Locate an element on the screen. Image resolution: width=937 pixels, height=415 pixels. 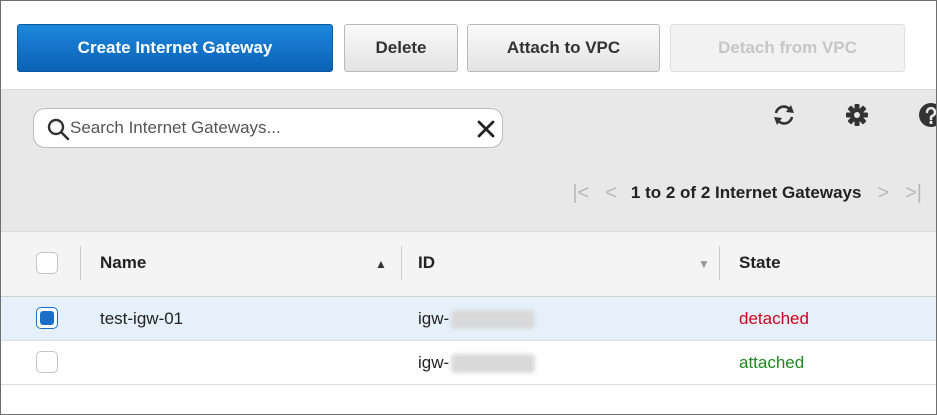
gateway-name: test-igw-01 is located at coordinates (142, 318).